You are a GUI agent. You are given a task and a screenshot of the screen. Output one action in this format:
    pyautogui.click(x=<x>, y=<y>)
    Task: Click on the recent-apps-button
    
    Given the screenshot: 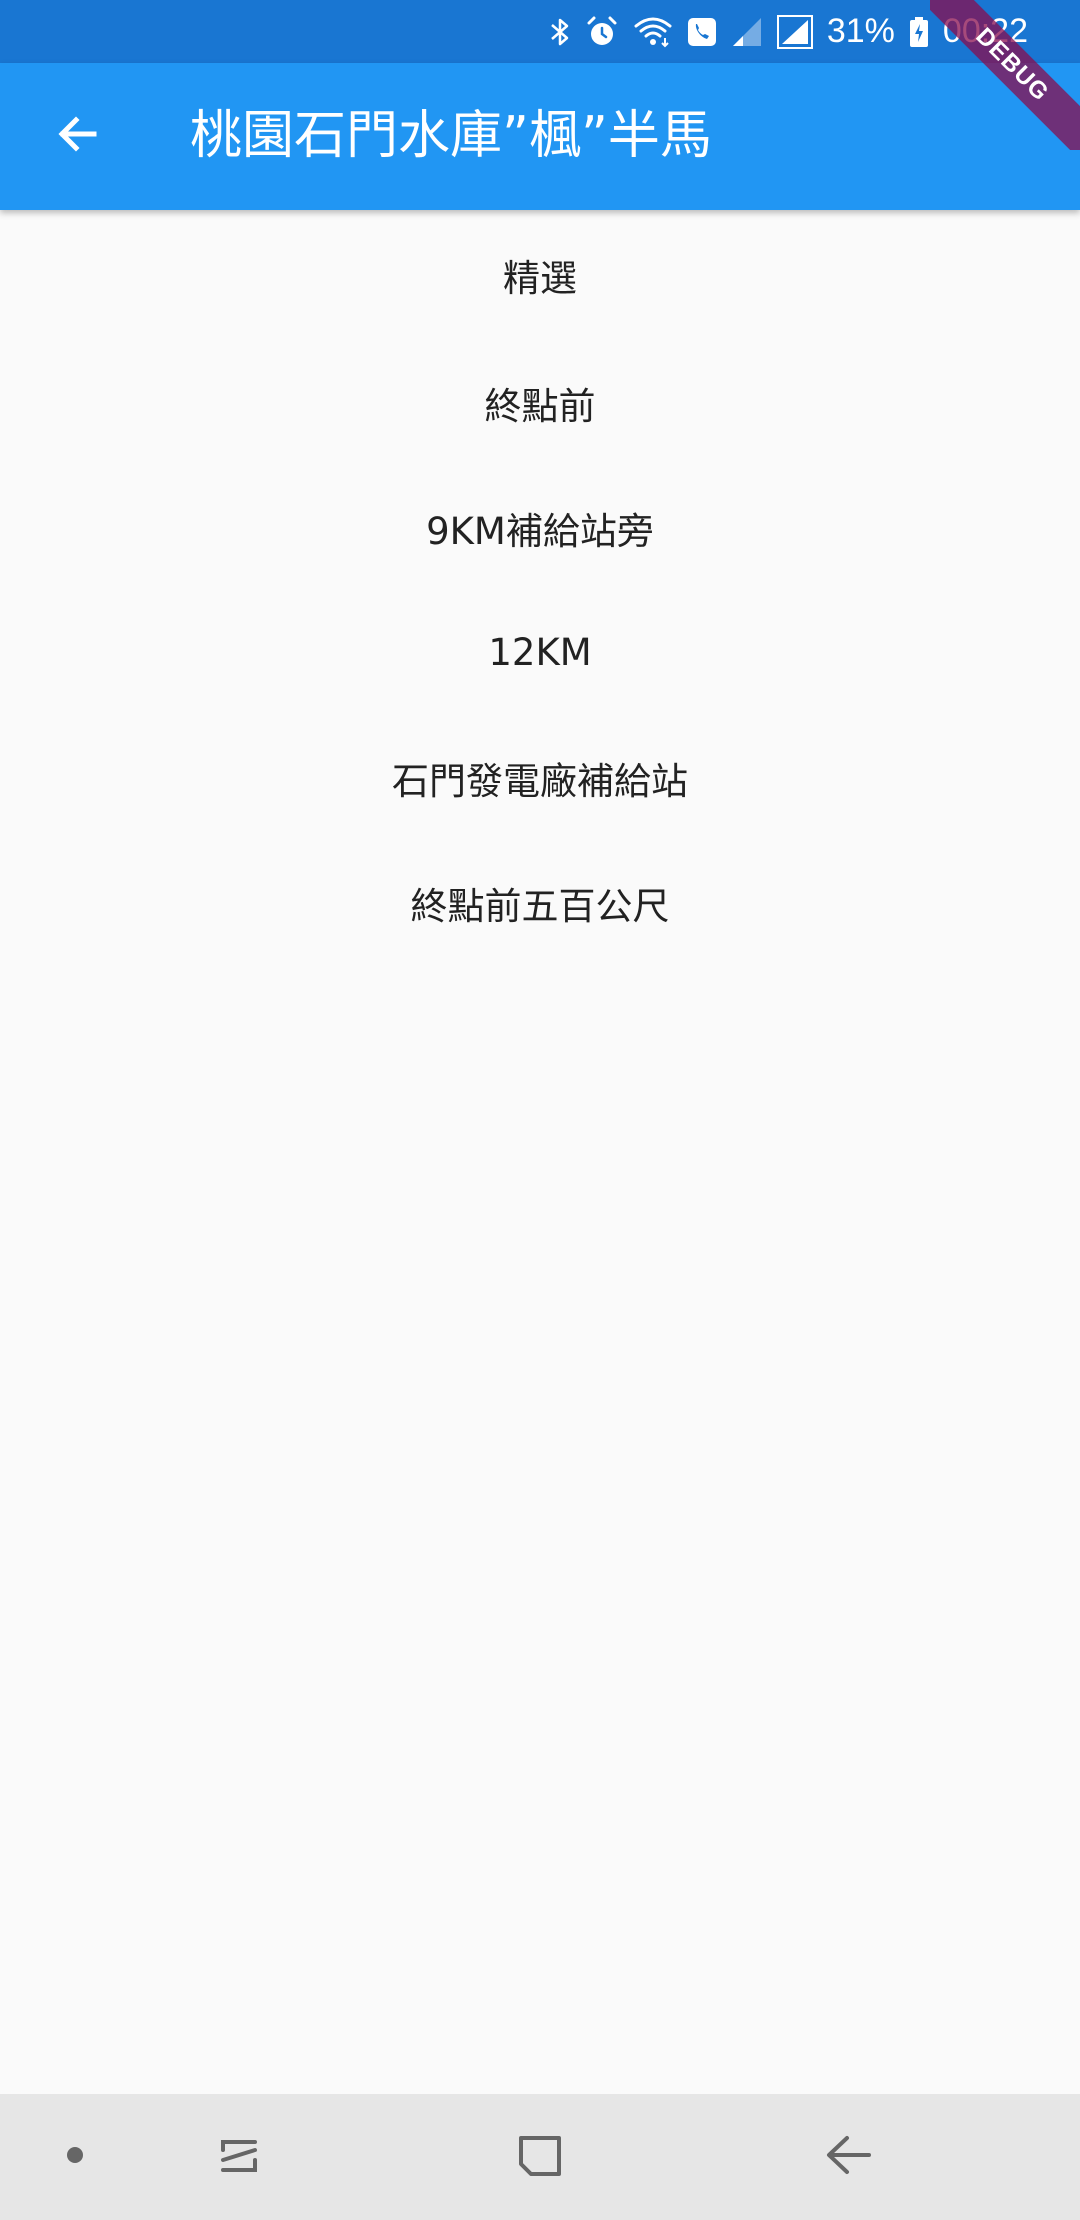 What is the action you would take?
    pyautogui.click(x=240, y=2157)
    